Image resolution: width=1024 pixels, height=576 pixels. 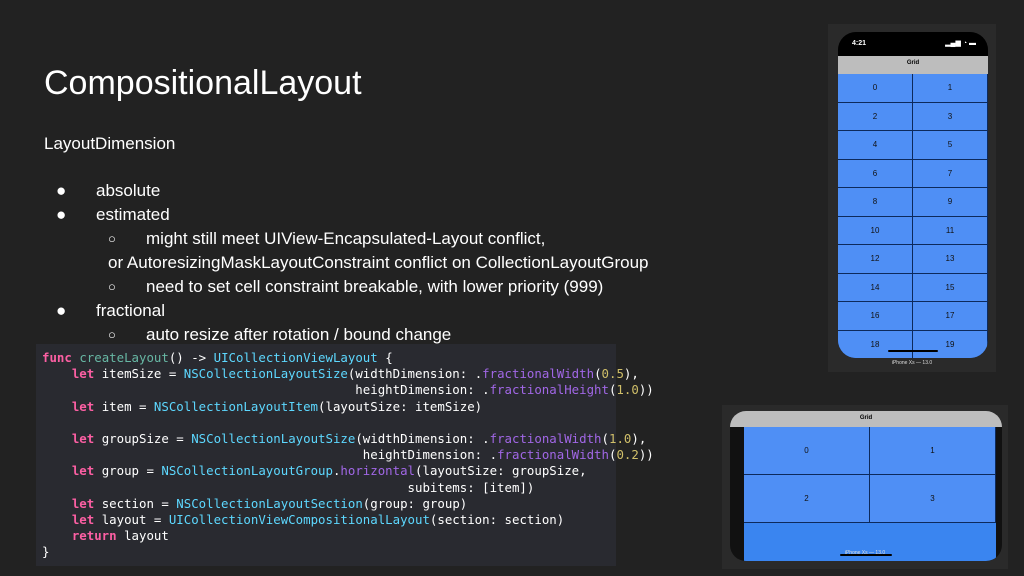 I want to click on code-token: groupSize =, so click(x=146, y=438).